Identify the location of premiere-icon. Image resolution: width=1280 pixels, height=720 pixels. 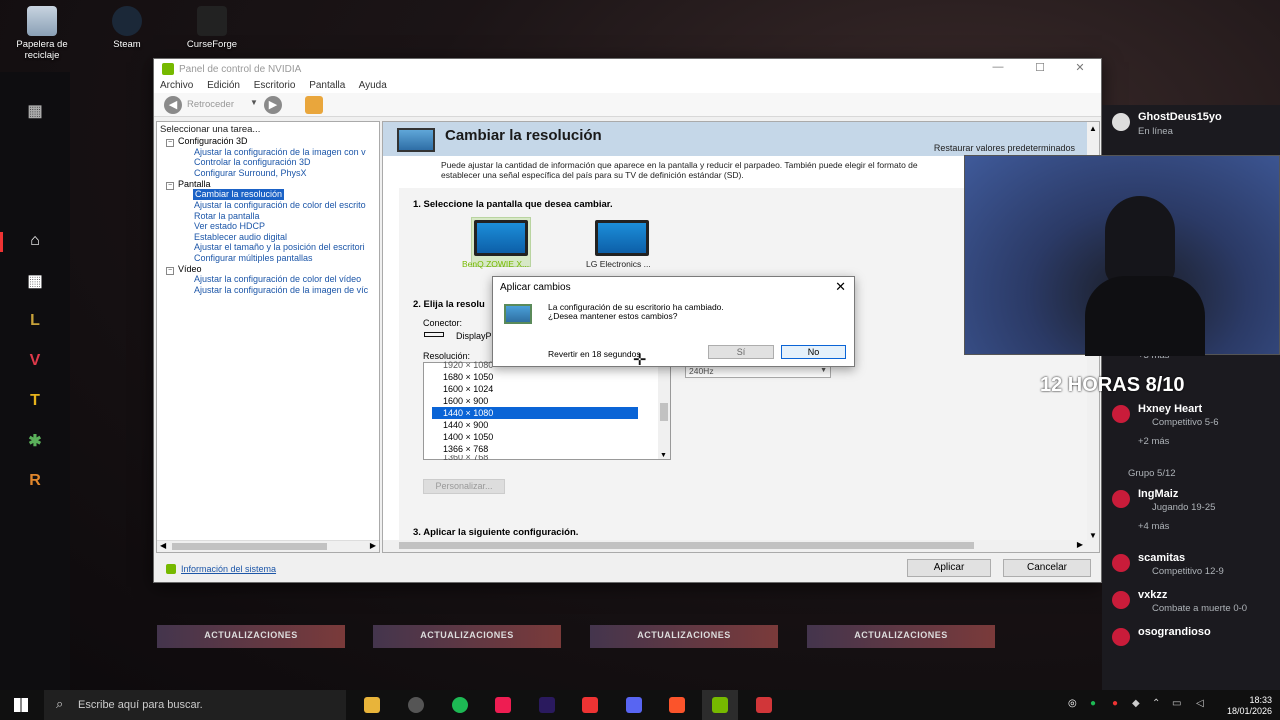
(547, 705).